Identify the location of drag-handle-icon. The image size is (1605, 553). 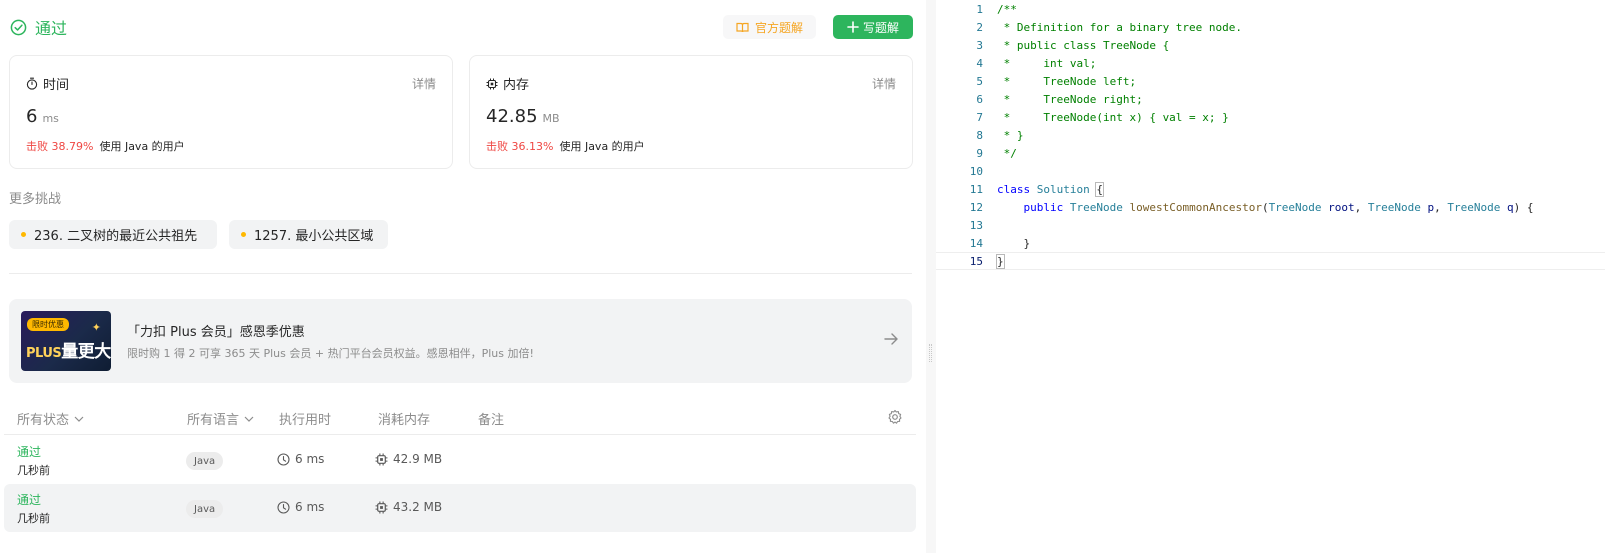
(930, 353).